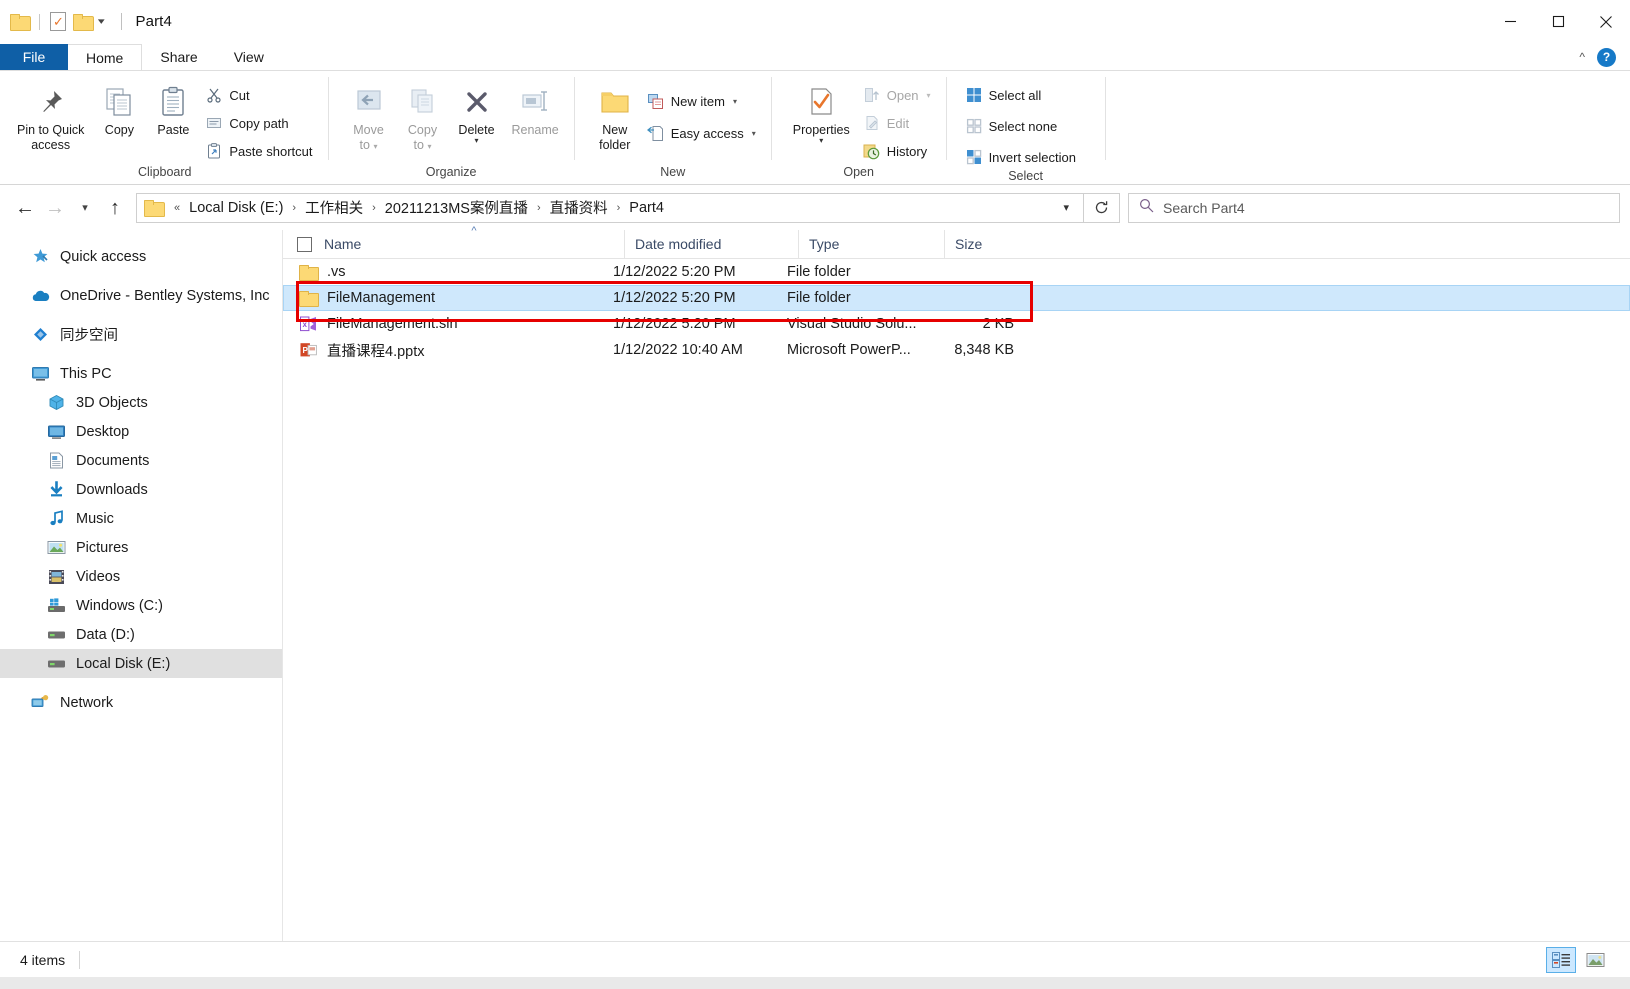  I want to click on move-to-button: Move to ▾, so click(369, 116).